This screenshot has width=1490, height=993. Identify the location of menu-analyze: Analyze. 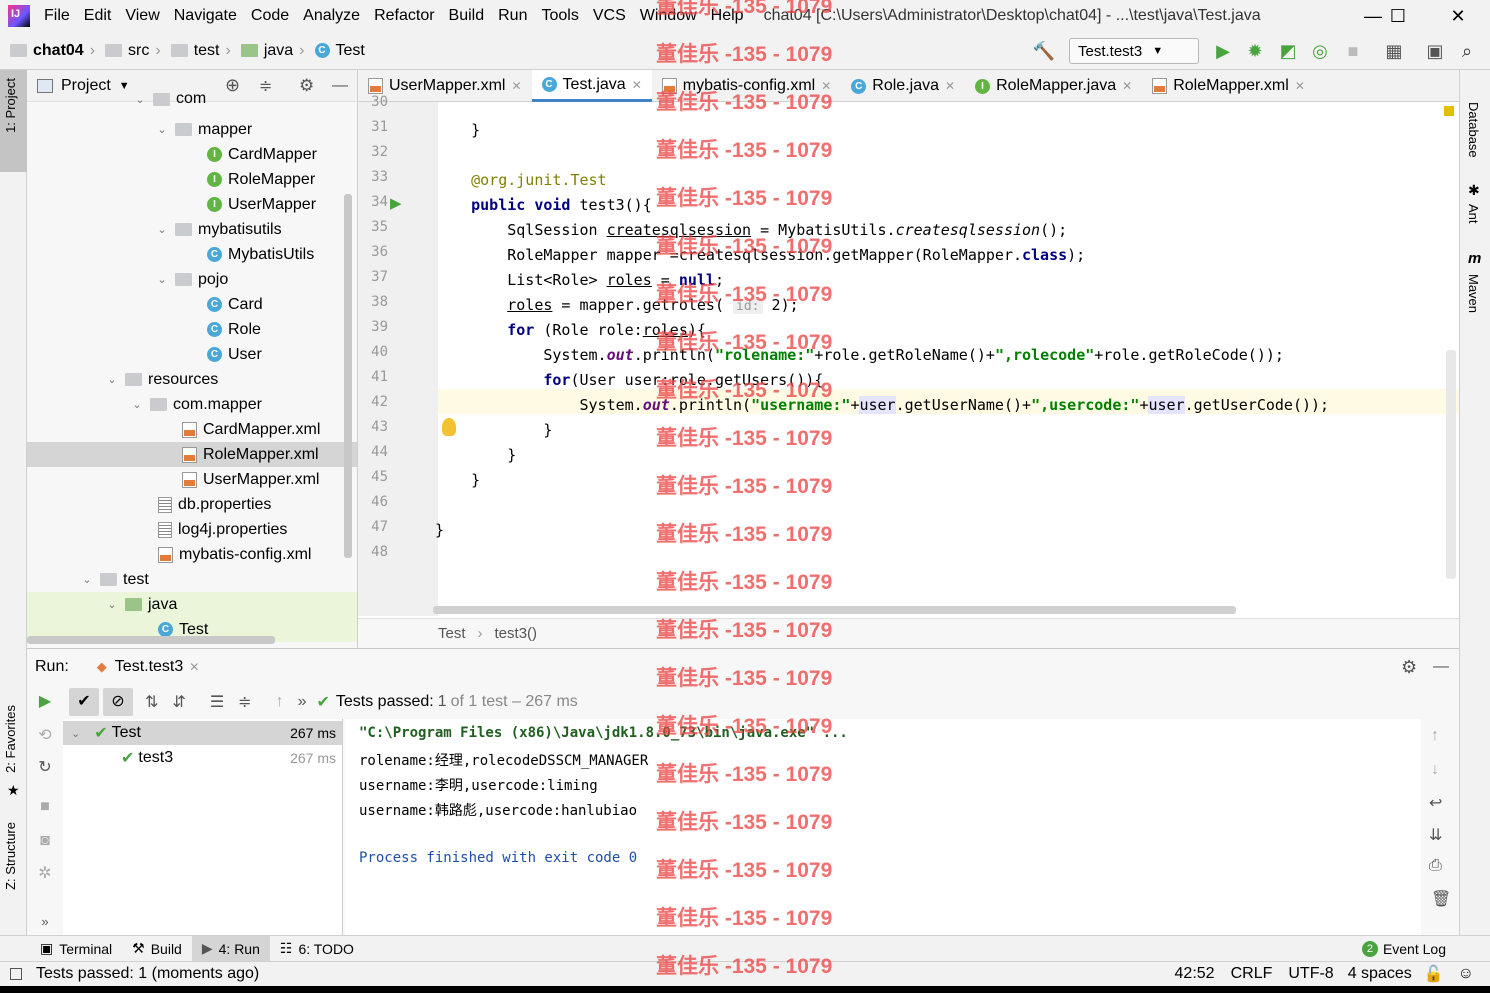
(331, 16).